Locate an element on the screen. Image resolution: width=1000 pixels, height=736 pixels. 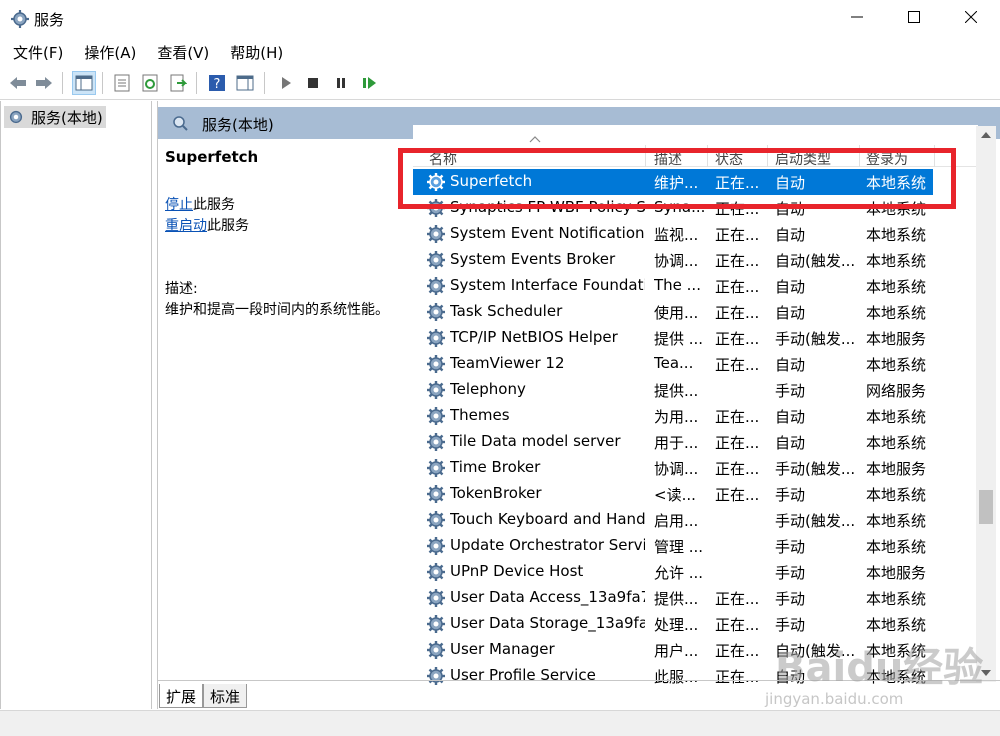
vertical-scrollbar is located at coordinates (986, 404).